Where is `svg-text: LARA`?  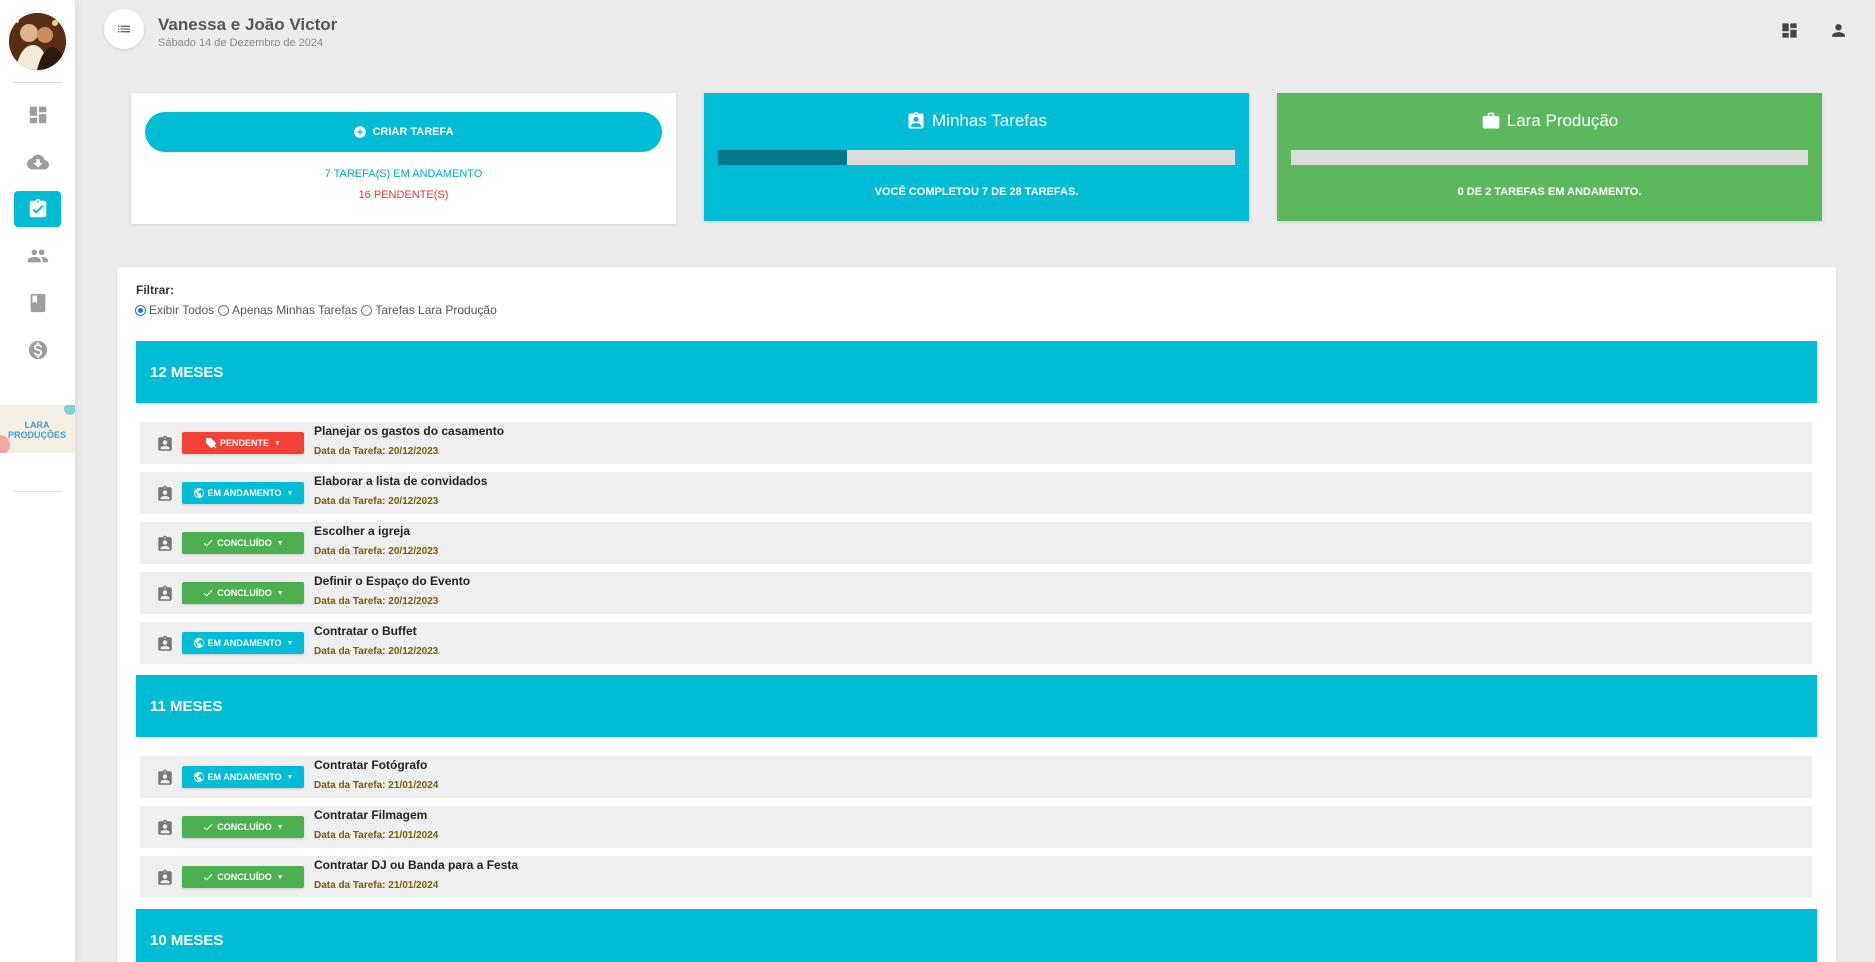 svg-text: LARA is located at coordinates (37, 425).